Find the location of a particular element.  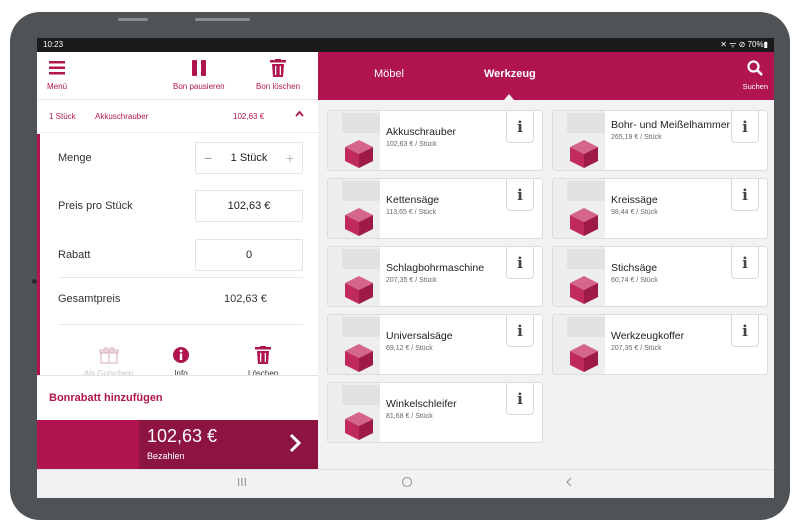

product-card: Kettensäge 113,65 € / Stück i is located at coordinates (435, 208).